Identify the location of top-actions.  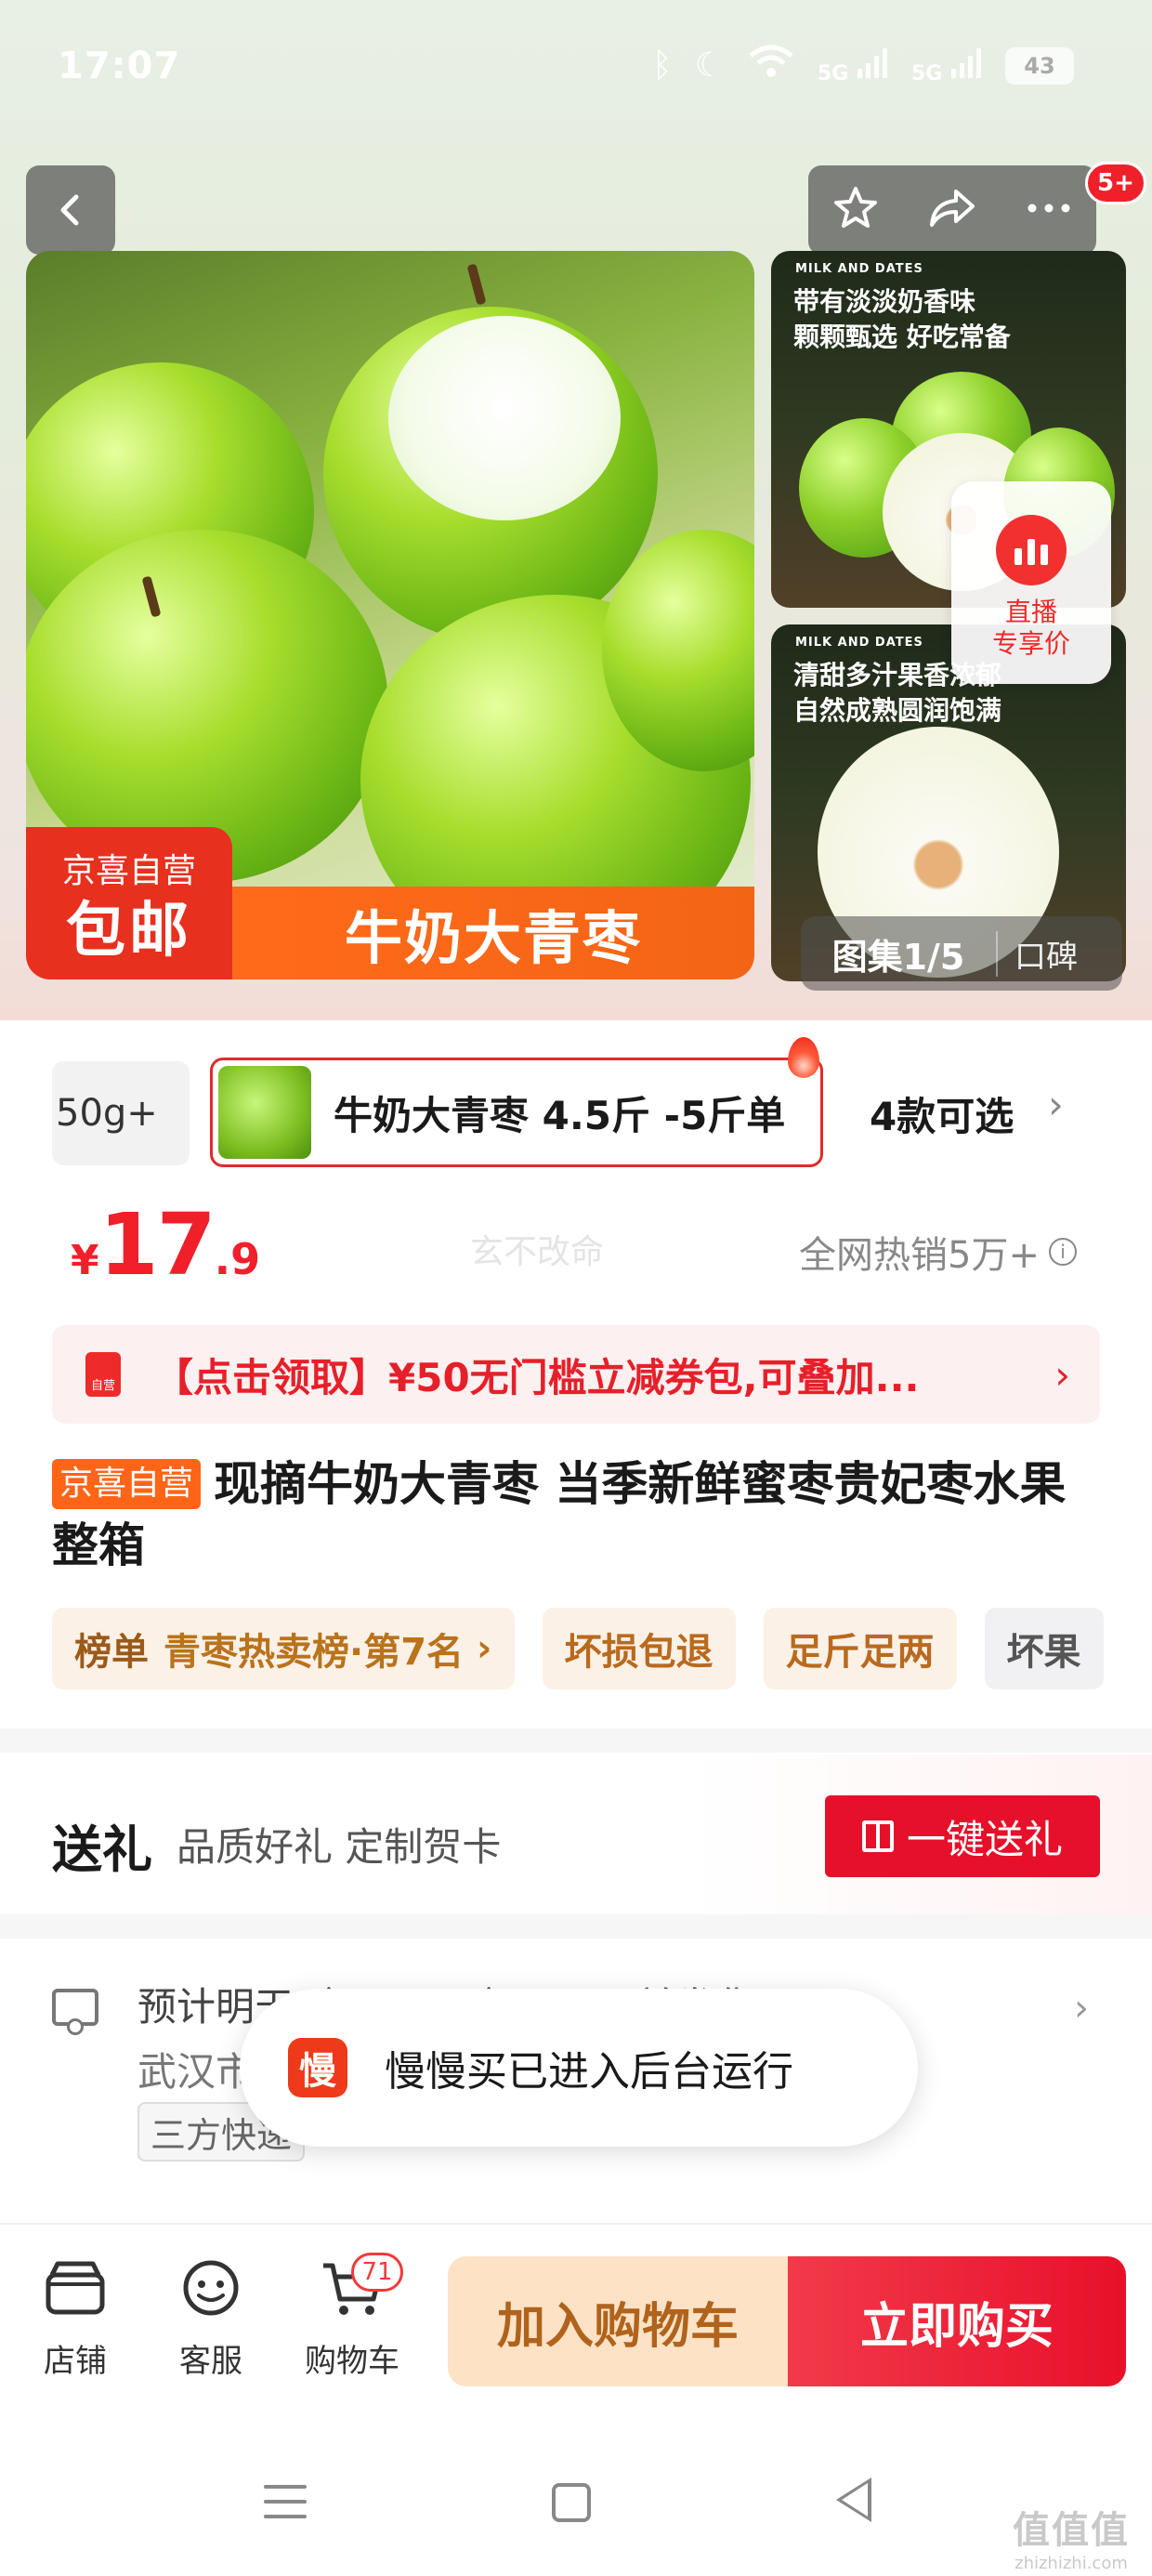
(952, 210).